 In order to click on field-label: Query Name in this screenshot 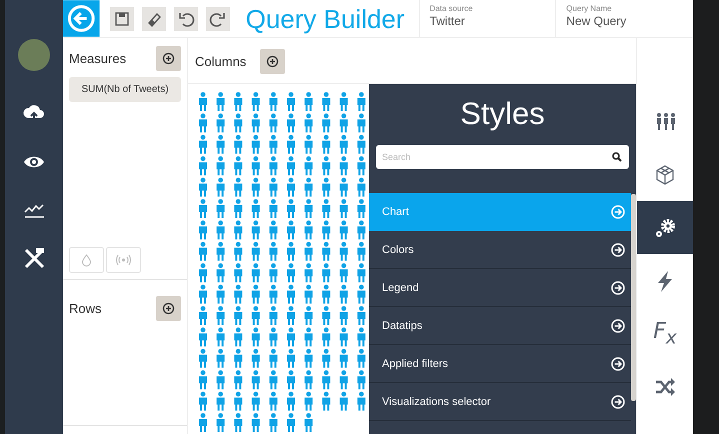, I will do `click(589, 8)`.